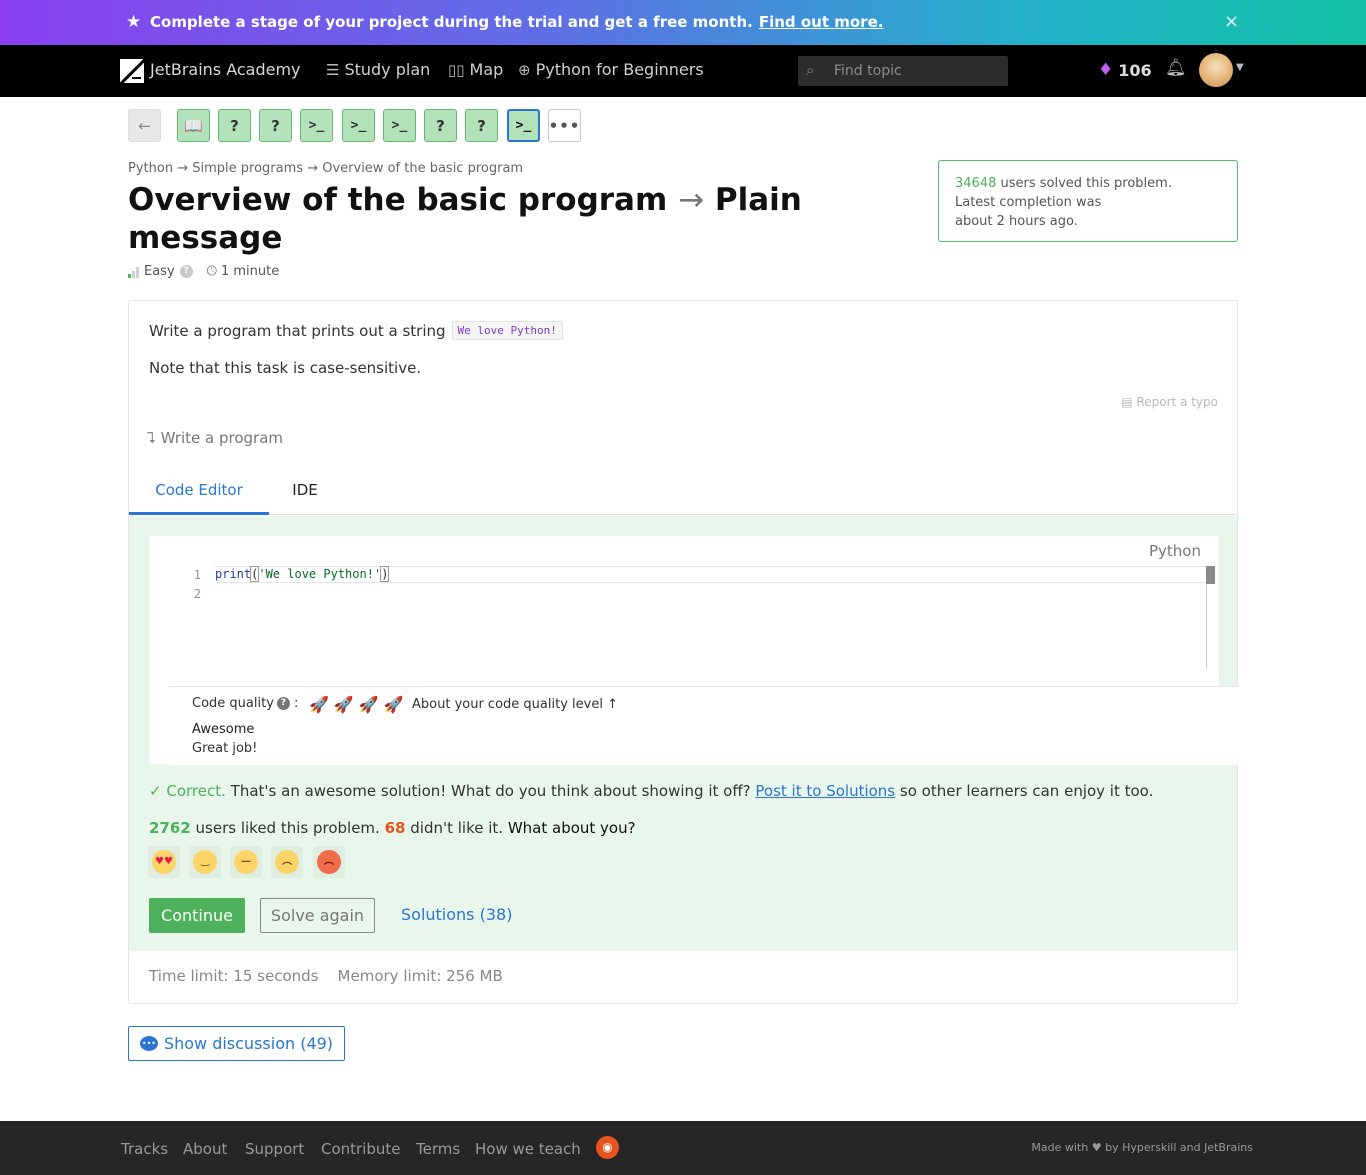 Image resolution: width=1366 pixels, height=1175 pixels. What do you see at coordinates (810, 70) in the screenshot?
I see `search-icon: ⌕` at bounding box center [810, 70].